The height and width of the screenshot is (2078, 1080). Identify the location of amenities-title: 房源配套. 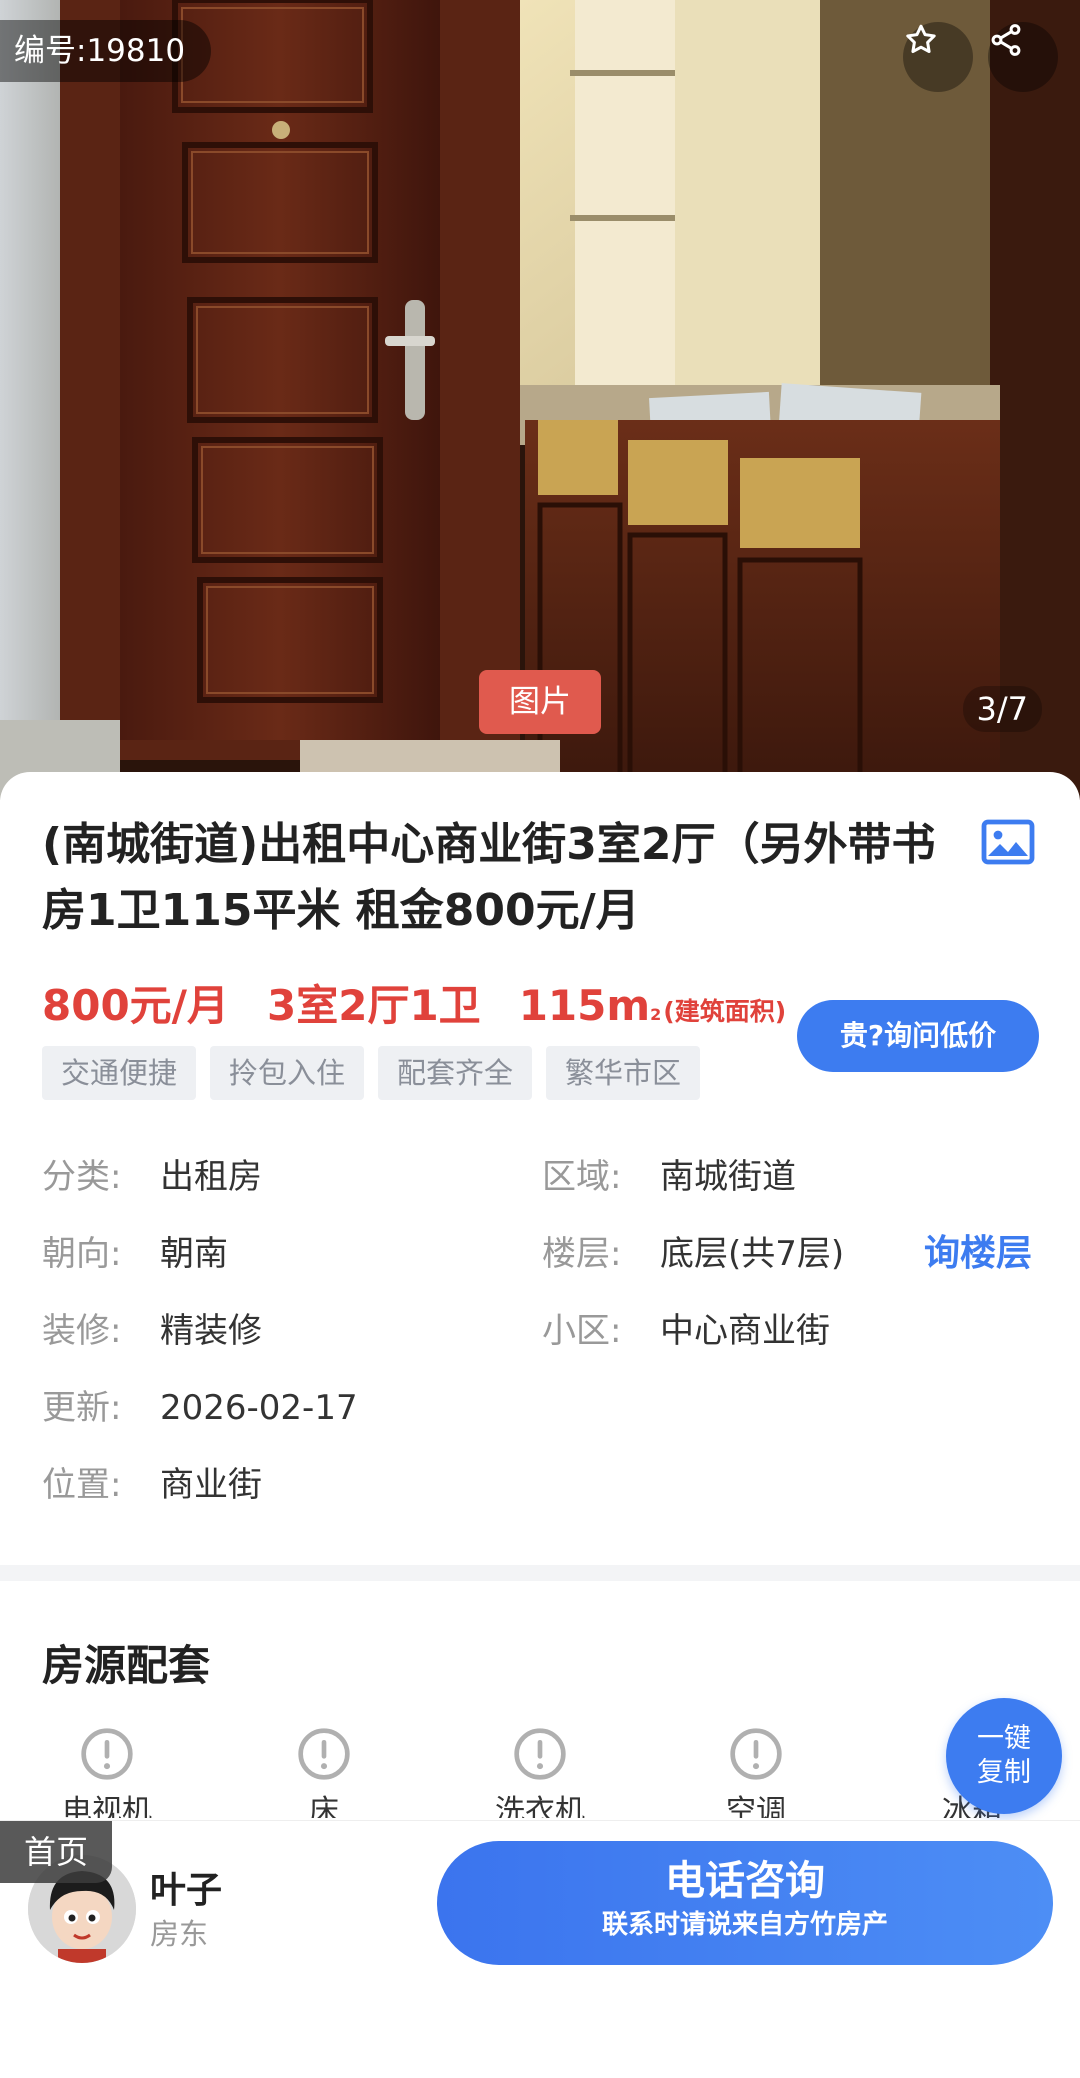
(126, 1665).